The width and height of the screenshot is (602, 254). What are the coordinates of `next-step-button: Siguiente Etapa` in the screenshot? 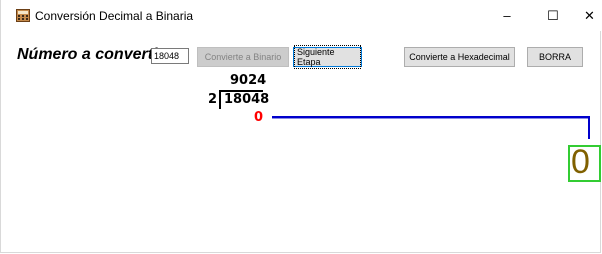 It's located at (327, 57).